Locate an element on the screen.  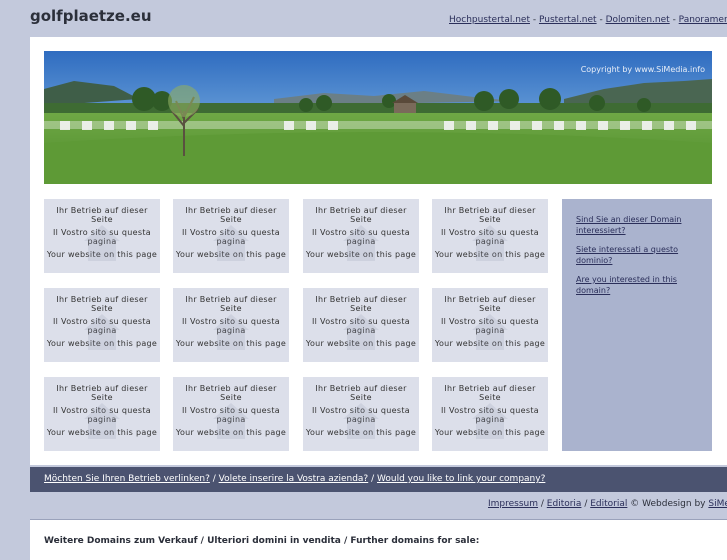
footer-credit: © Webdesign by is located at coordinates (669, 504).